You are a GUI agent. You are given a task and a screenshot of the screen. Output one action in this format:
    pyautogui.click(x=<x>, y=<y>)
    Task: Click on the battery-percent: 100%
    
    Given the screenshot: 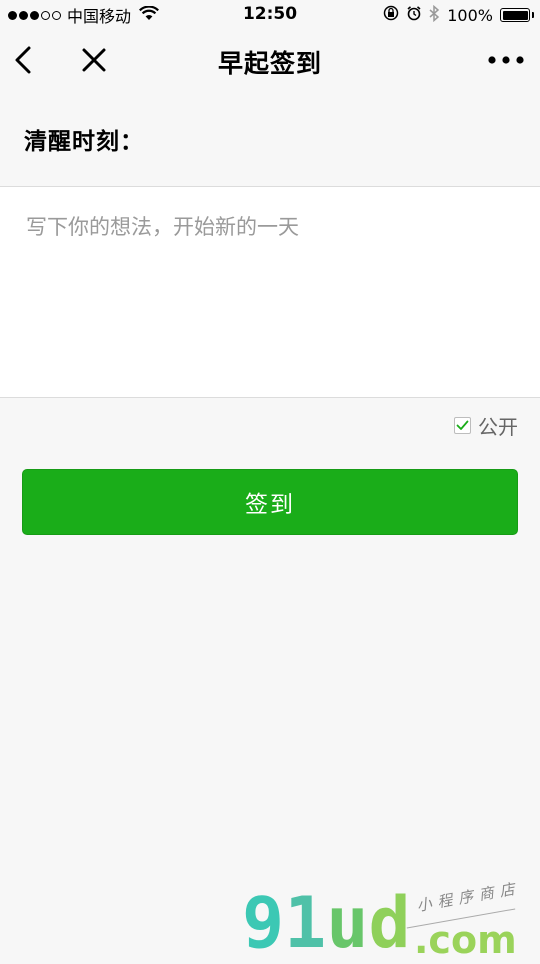 What is the action you would take?
    pyautogui.click(x=470, y=15)
    